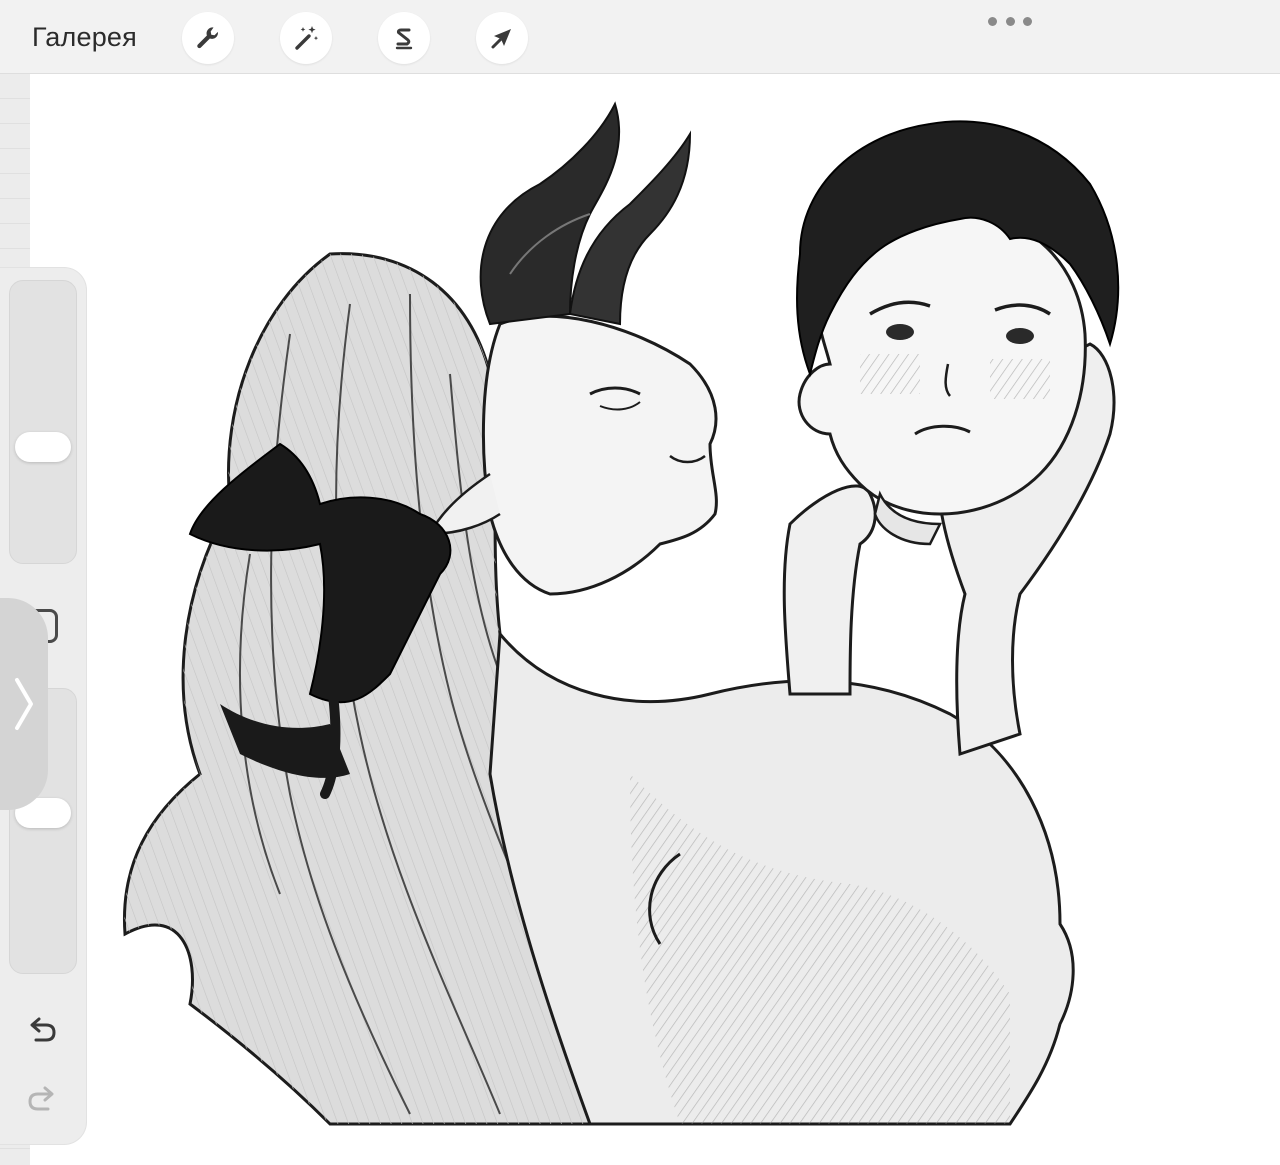 The image size is (1280, 1165). I want to click on redo-arrow-icon, so click(42, 1100).